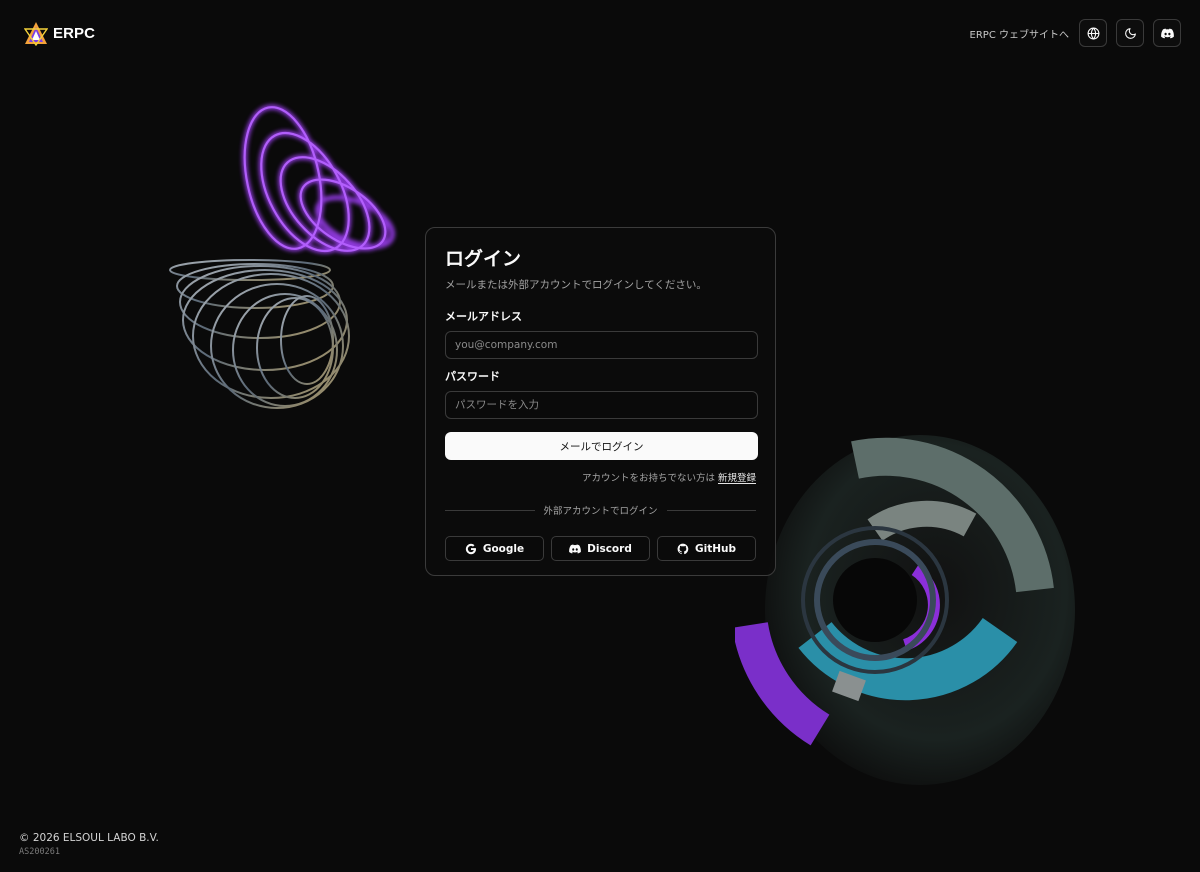 The image size is (1200, 872). I want to click on login-title: ログイン, so click(483, 259).